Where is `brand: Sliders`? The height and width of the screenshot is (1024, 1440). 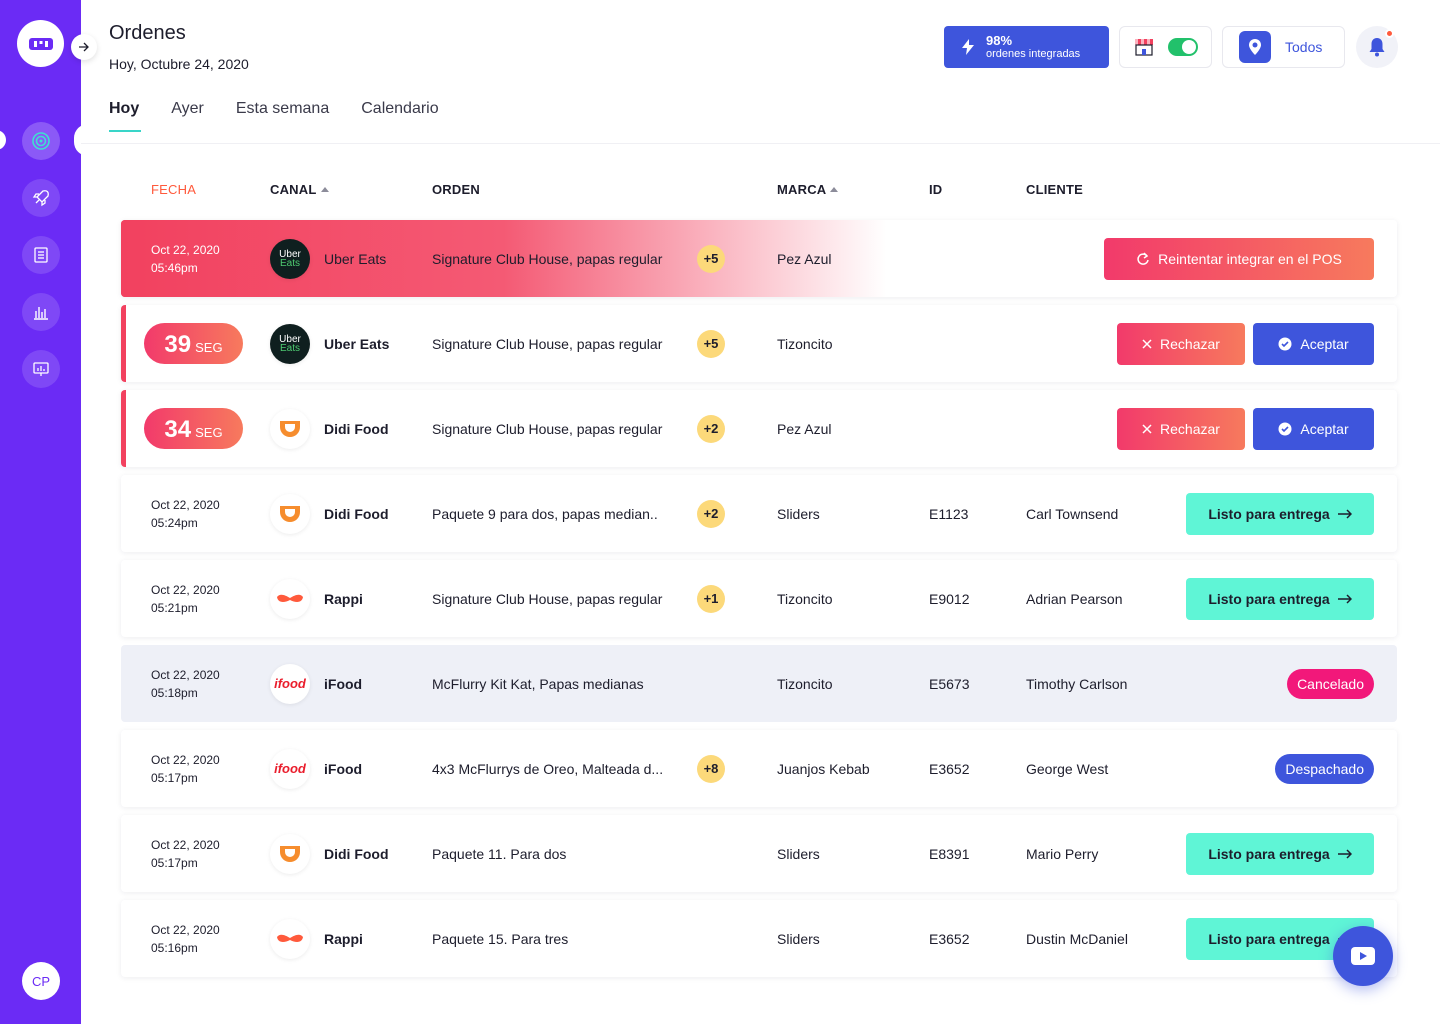 brand: Sliders is located at coordinates (798, 853).